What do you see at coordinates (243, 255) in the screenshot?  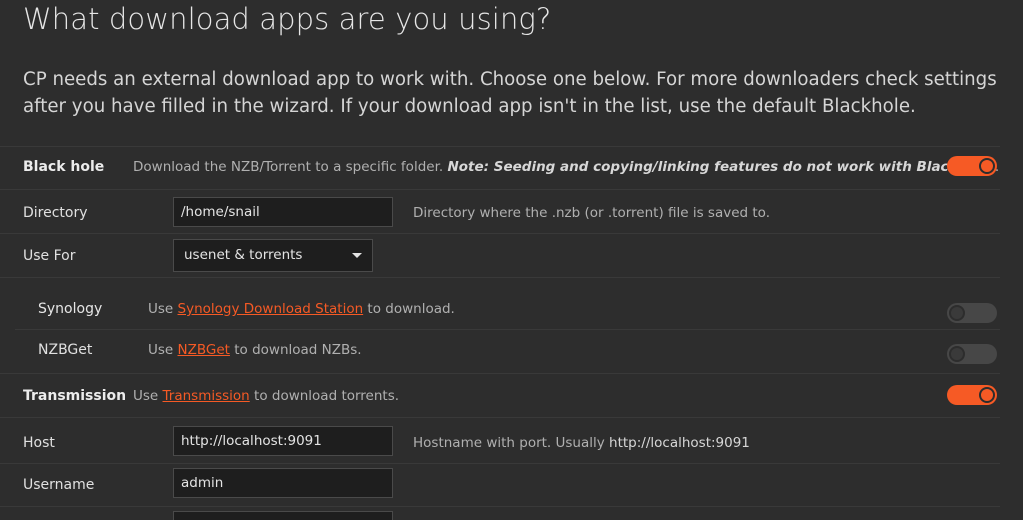 I see `use-for-selected-value: usenet & torrents` at bounding box center [243, 255].